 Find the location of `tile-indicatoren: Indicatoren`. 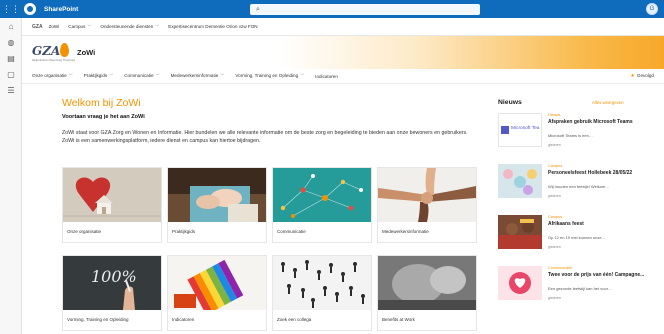

tile-indicatoren: Indicatoren is located at coordinates (217, 293).